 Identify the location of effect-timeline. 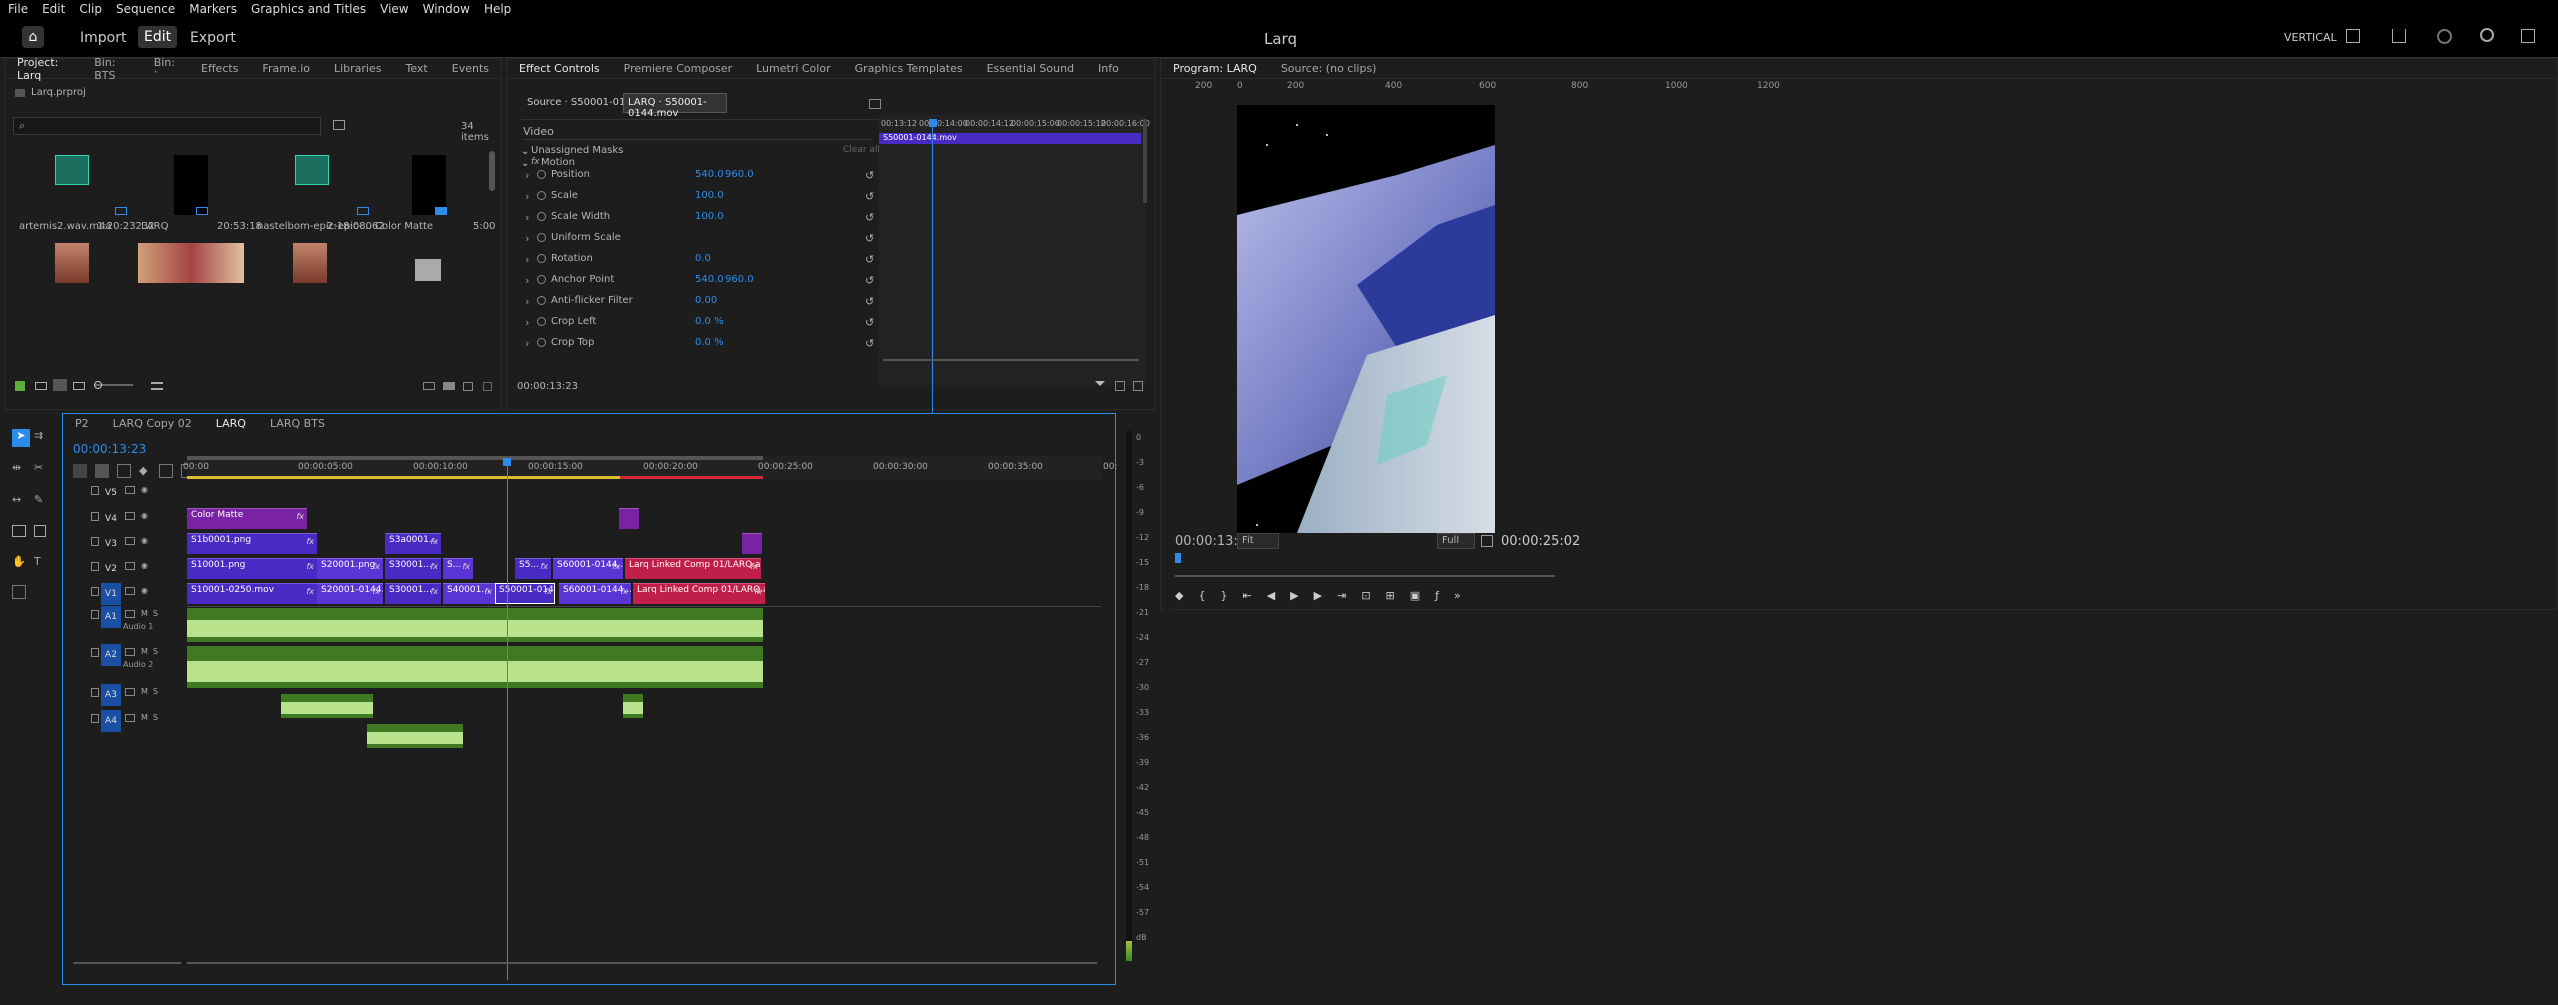
(1012, 250).